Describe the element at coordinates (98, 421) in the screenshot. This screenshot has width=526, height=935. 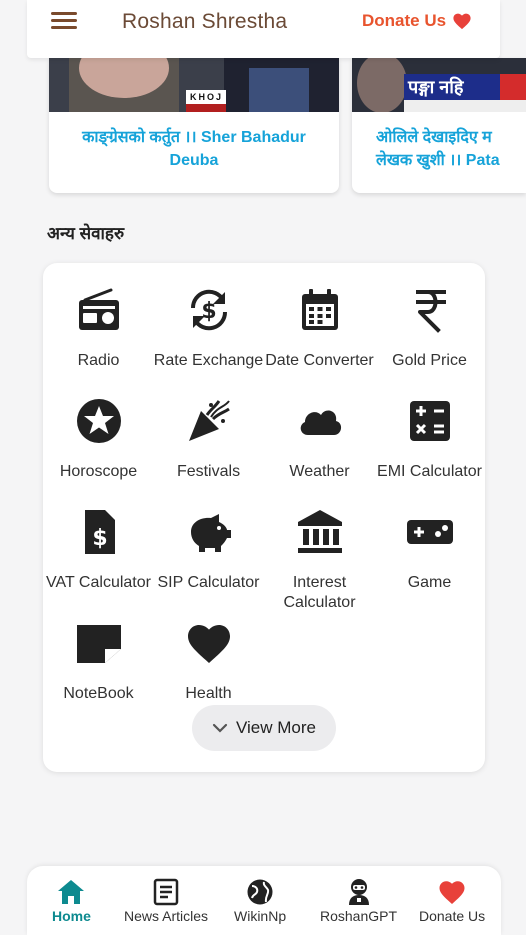
I see `star-icon` at that location.